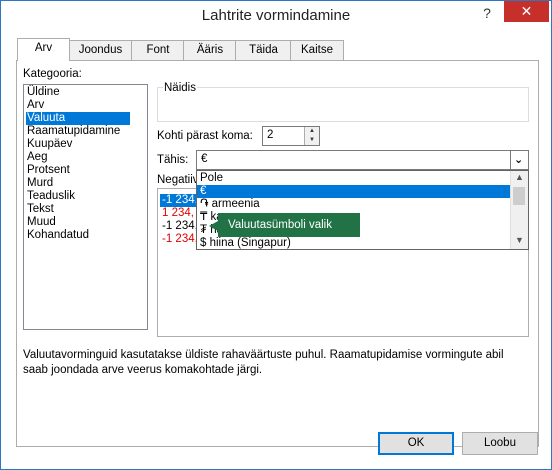  I want to click on symbol-label: Tähis:, so click(173, 160).